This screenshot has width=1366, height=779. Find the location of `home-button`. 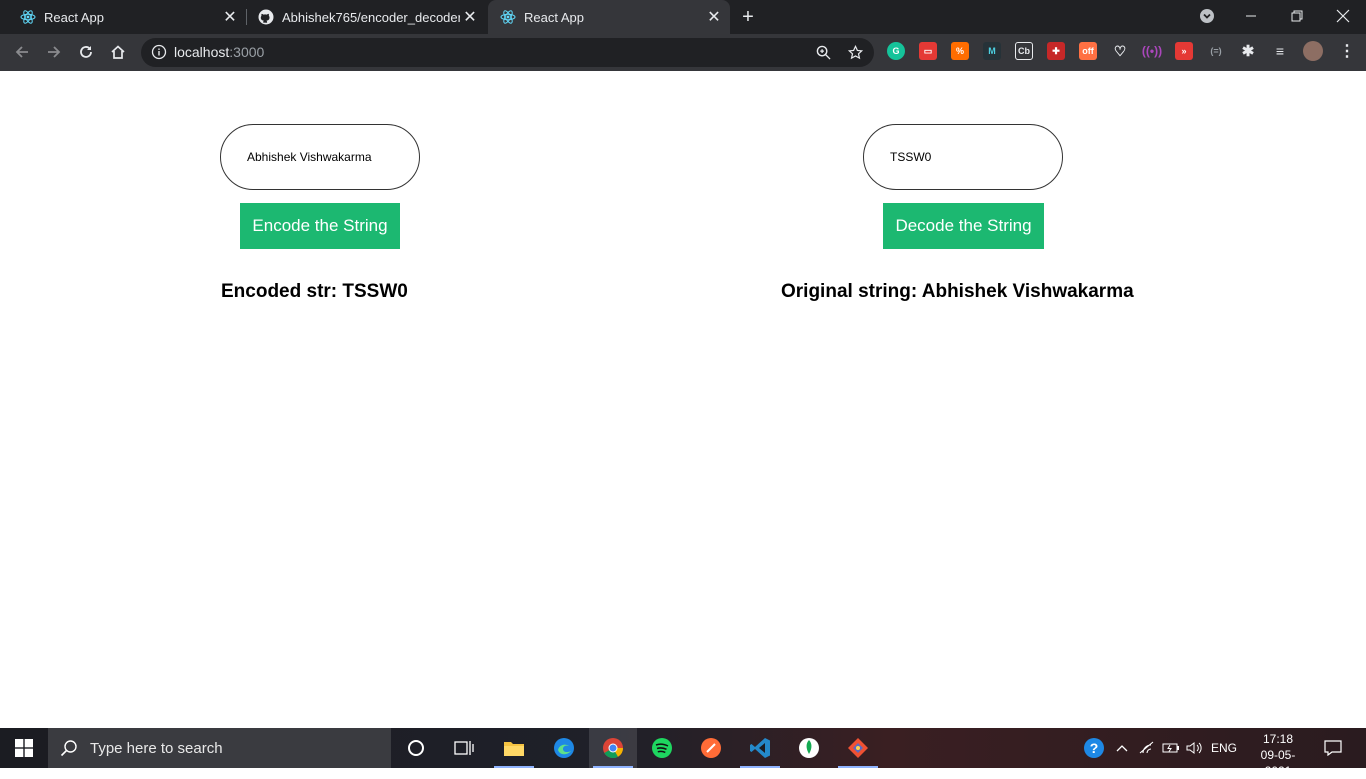

home-button is located at coordinates (118, 52).